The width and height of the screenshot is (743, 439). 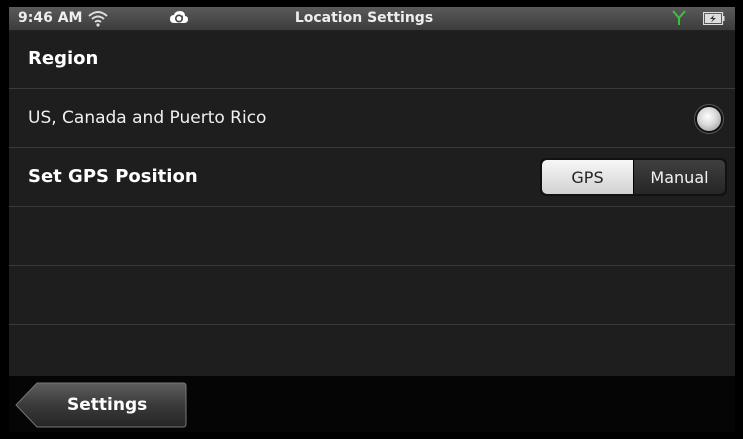 I want to click on sync-icon, so click(x=179, y=17).